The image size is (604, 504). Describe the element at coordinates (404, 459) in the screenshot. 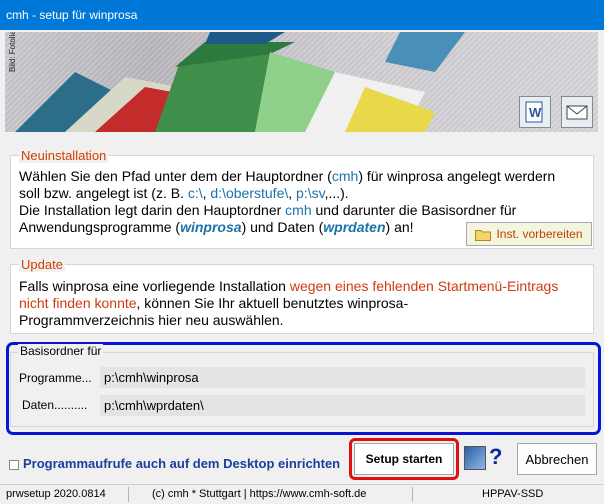

I see `setup-starten-button: Setup starten` at that location.